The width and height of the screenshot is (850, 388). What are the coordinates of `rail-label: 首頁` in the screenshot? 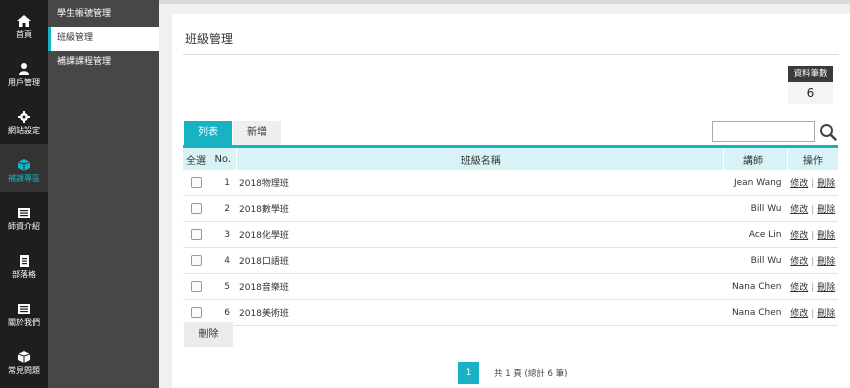 It's located at (24, 34).